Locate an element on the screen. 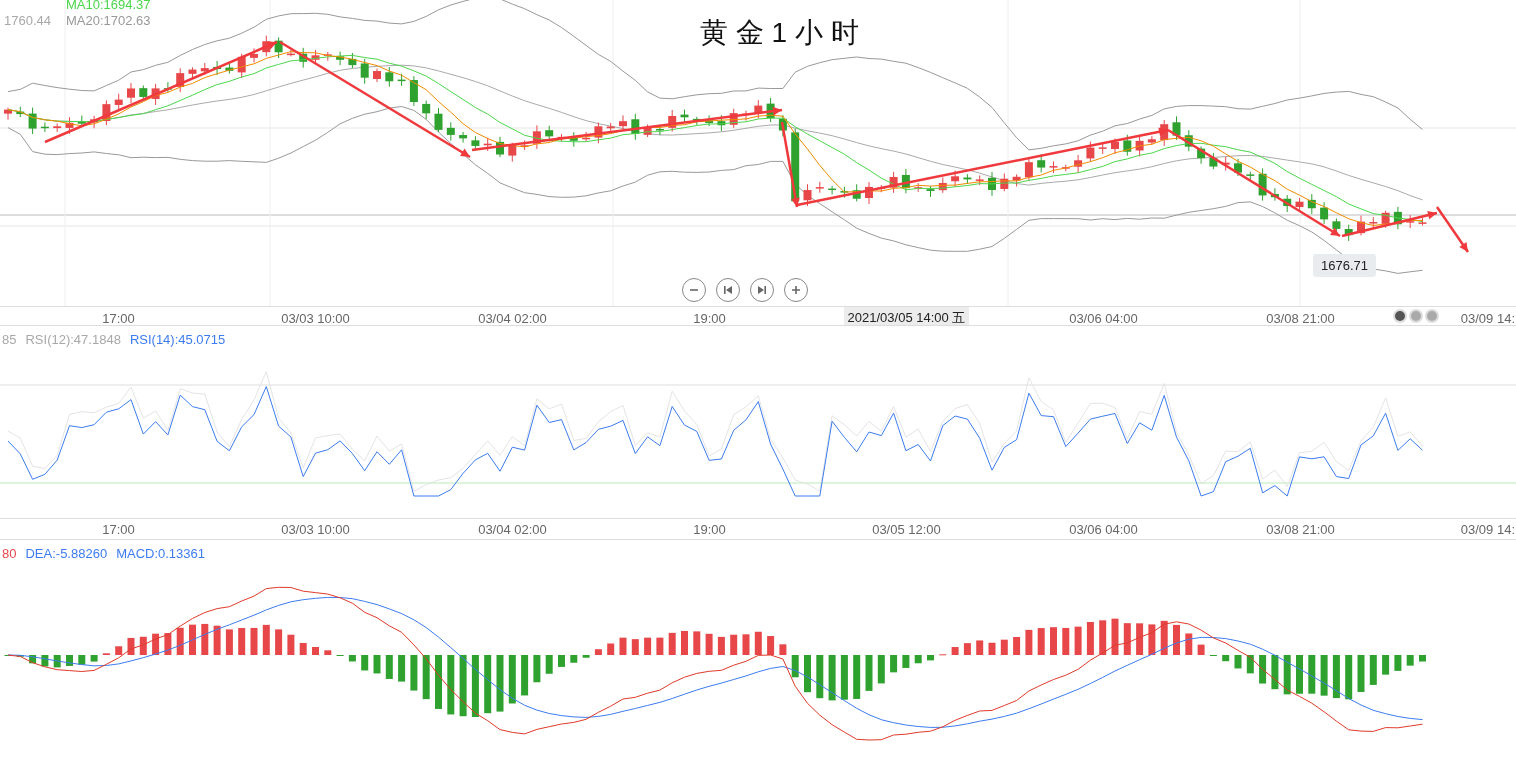  indicator-label: RSI(12):47.1848 is located at coordinates (73, 339).